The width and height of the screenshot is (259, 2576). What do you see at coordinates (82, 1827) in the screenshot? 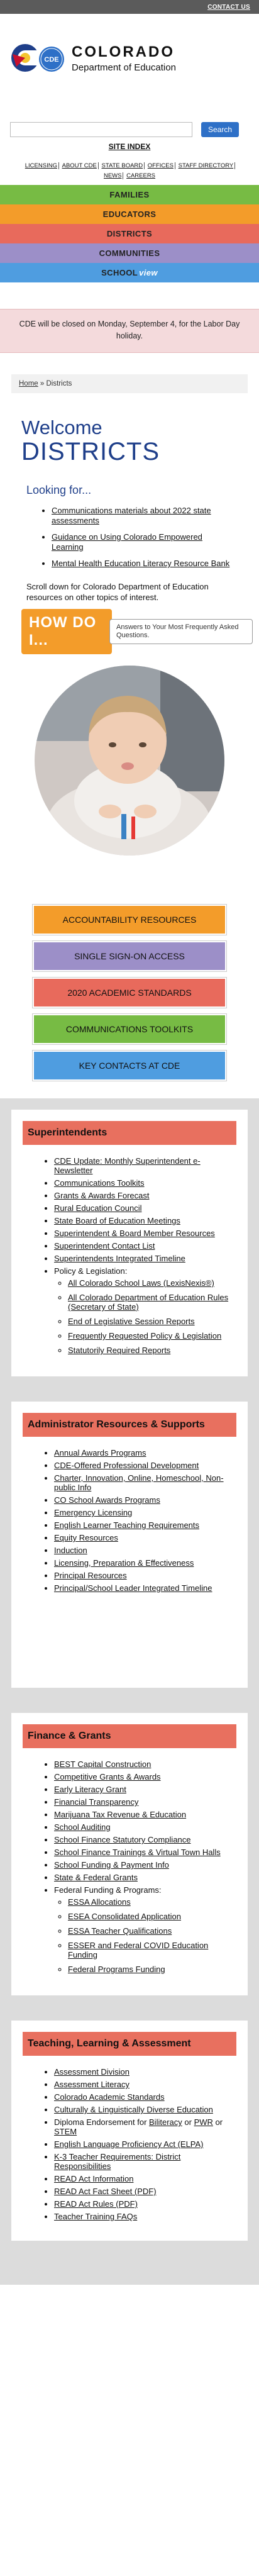
I see `resource-link: School Auditing` at bounding box center [82, 1827].